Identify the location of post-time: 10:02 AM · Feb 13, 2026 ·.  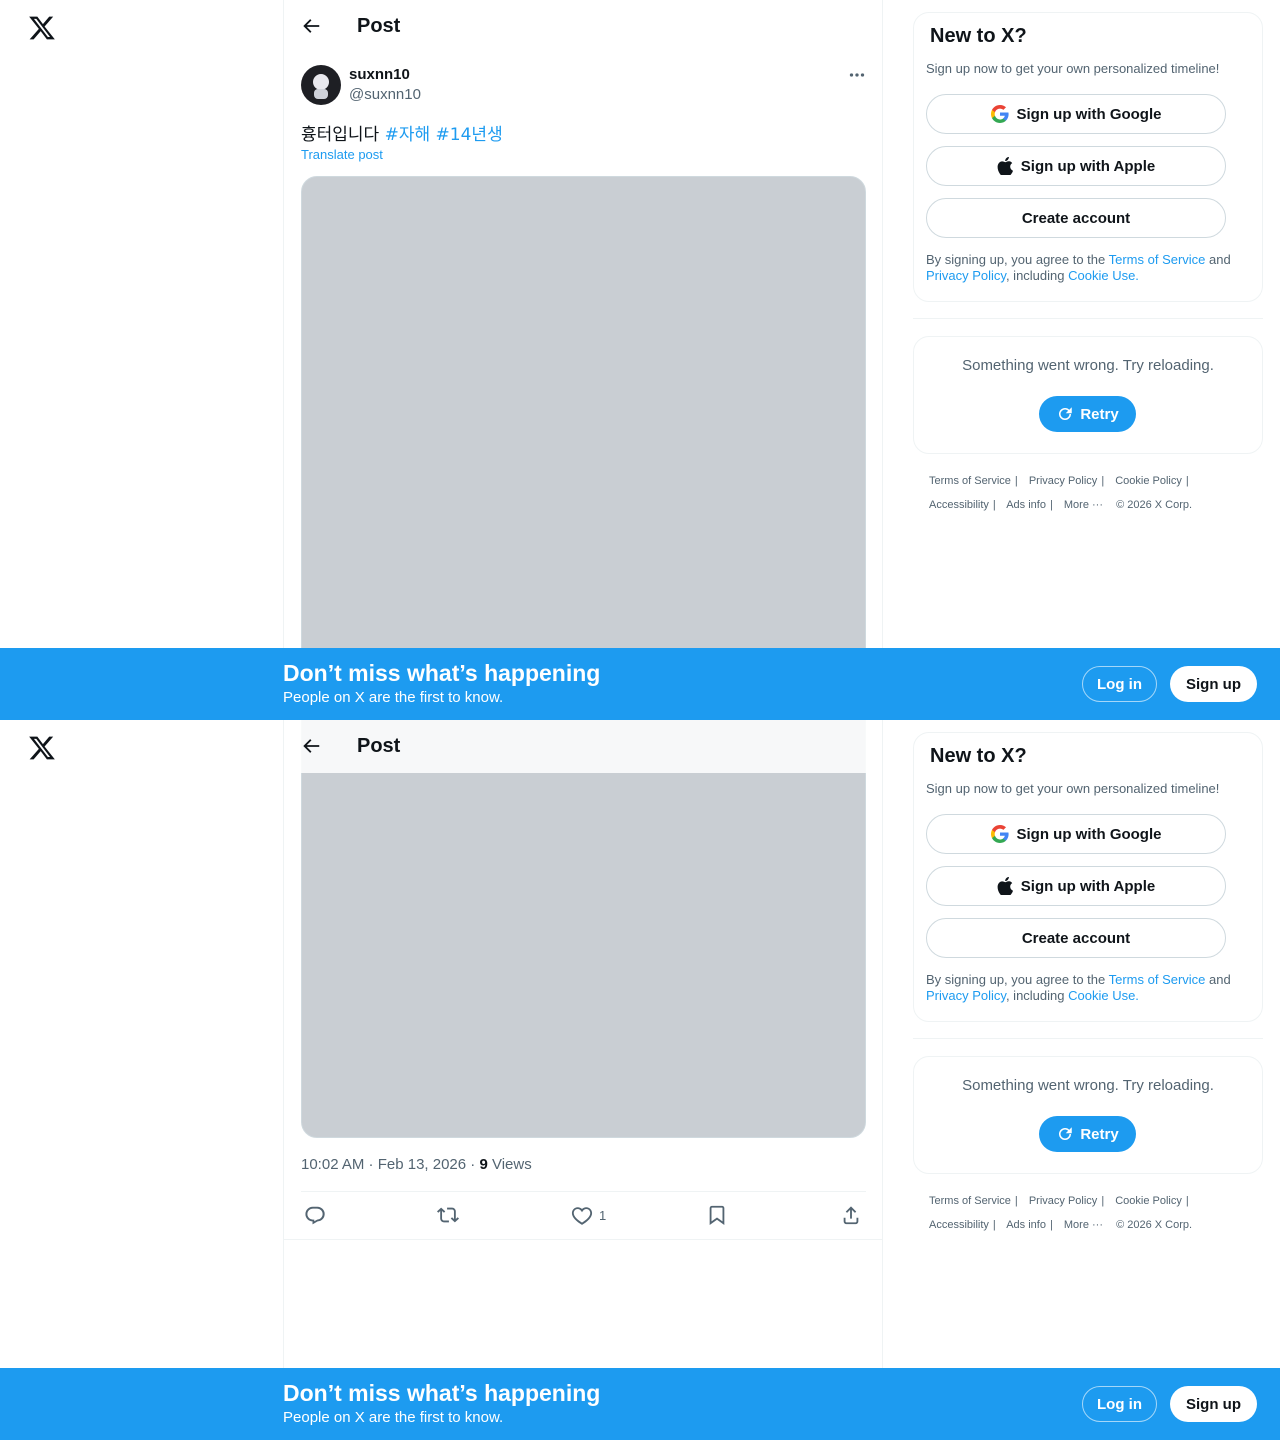
(390, 1164).